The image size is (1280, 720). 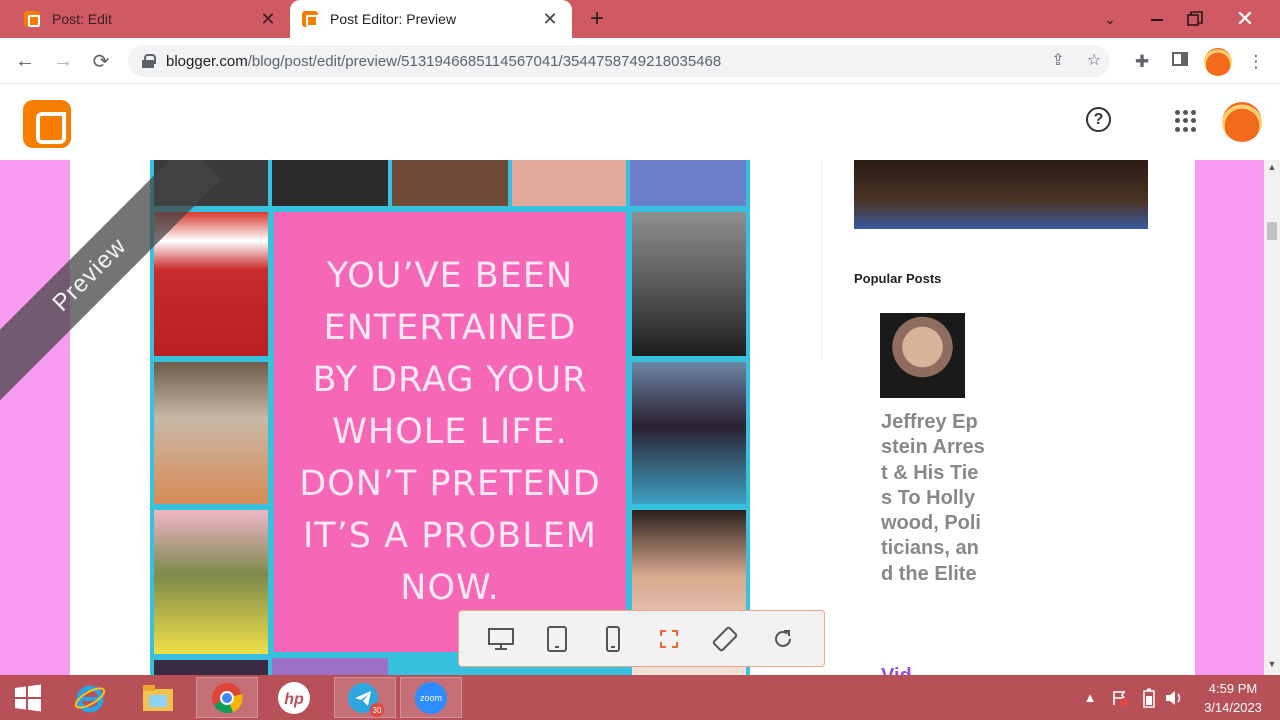 What do you see at coordinates (1058, 61) in the screenshot?
I see `share-icon: ⇪` at bounding box center [1058, 61].